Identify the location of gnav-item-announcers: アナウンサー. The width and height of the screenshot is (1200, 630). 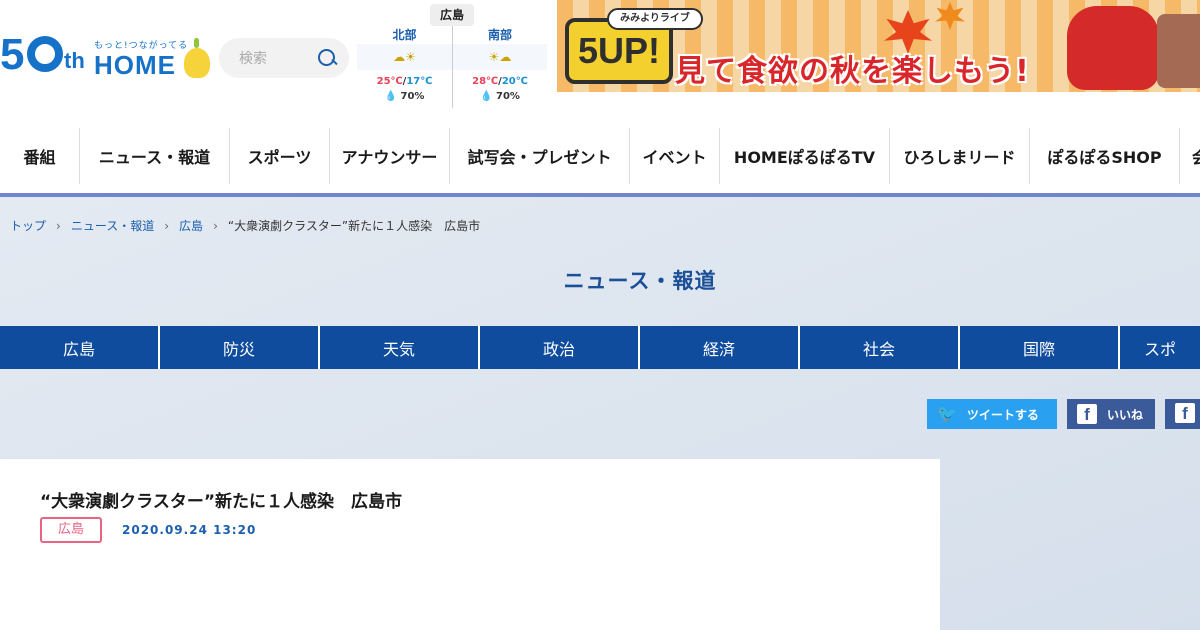
(390, 156).